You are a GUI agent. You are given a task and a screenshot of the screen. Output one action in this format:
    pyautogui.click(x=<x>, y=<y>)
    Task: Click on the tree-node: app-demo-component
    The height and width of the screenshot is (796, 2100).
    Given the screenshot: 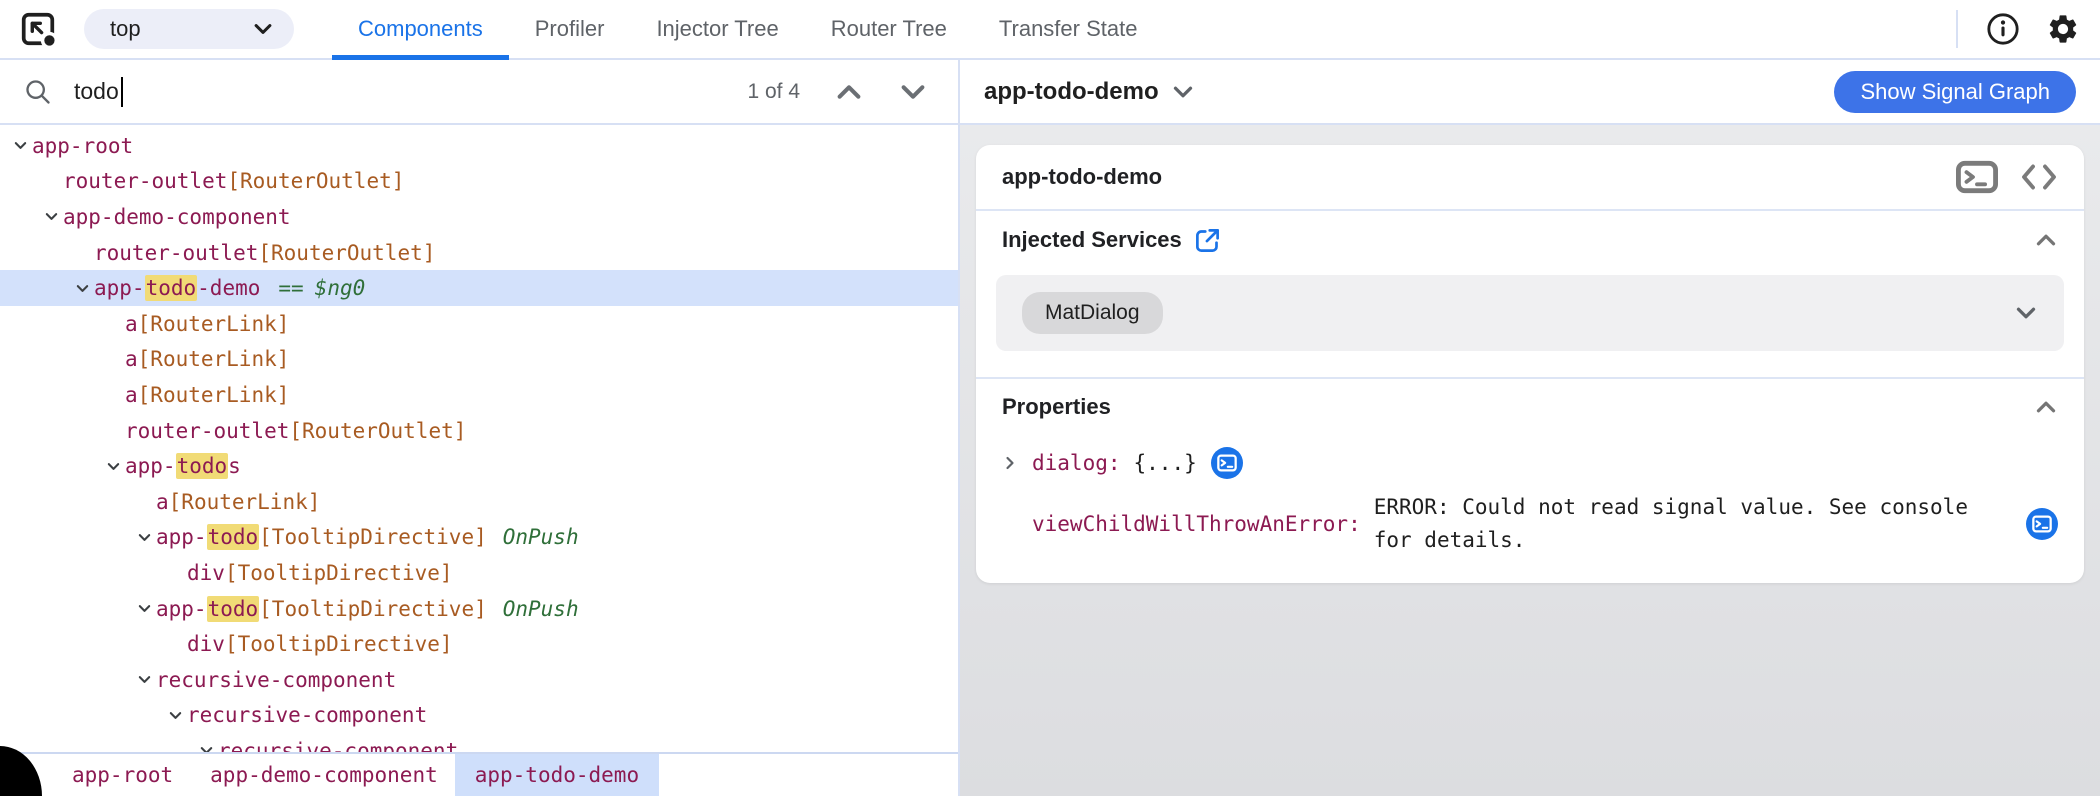 What is the action you would take?
    pyautogui.click(x=479, y=217)
    